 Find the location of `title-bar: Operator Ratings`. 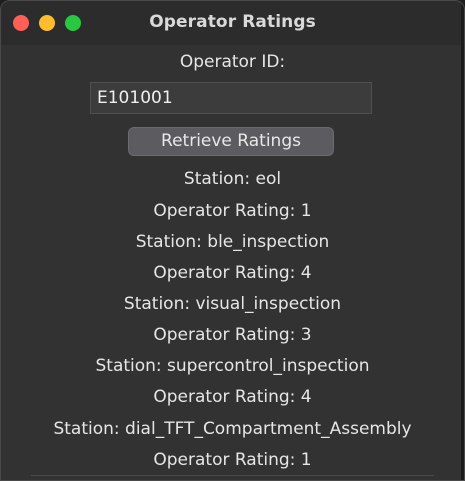

title-bar: Operator Ratings is located at coordinates (232, 23).